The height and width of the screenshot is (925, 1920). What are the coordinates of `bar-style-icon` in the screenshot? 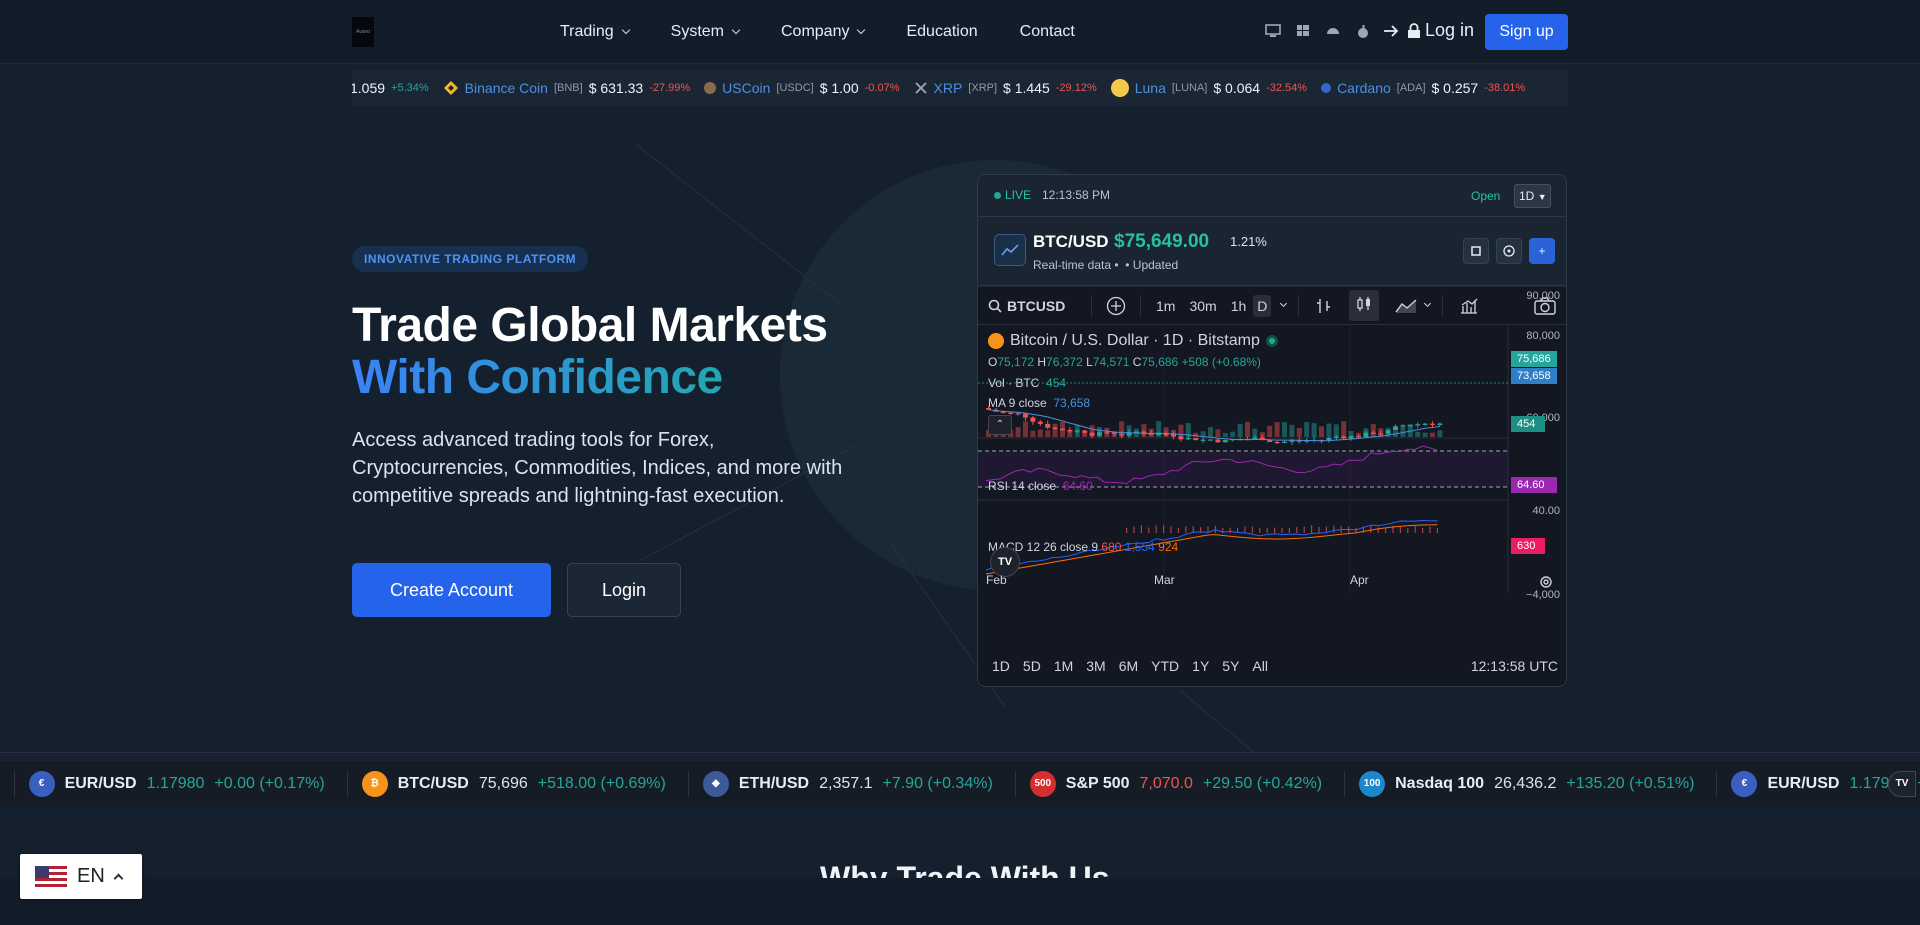 It's located at (1324, 306).